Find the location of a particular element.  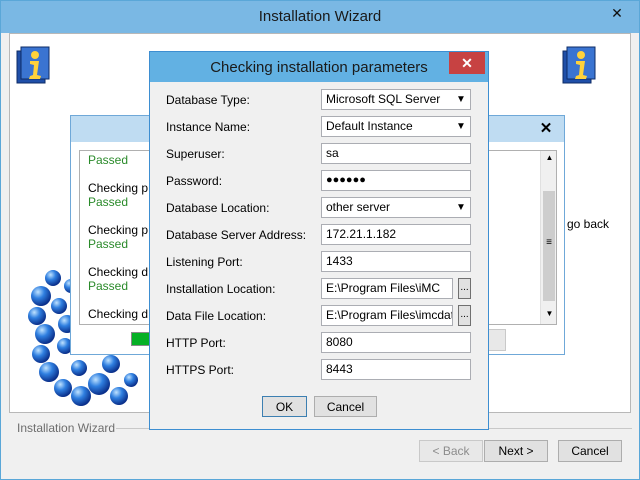

ok-button: OK is located at coordinates (284, 406).